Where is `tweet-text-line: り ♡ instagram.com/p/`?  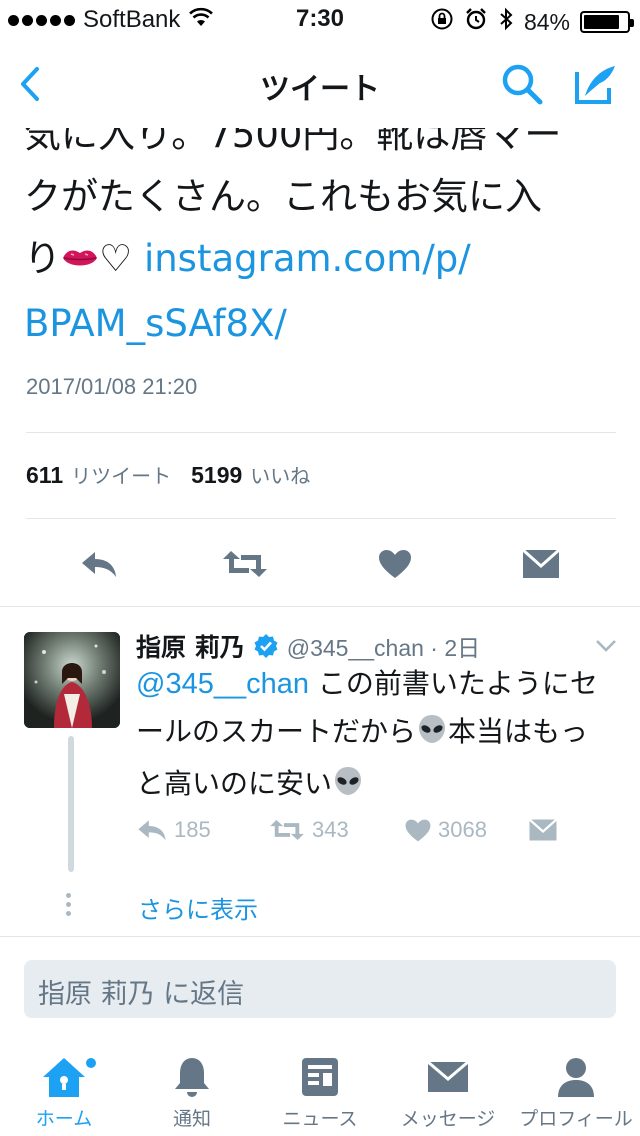
tweet-text-line: り ♡ instagram.com/p/ is located at coordinates (324, 260).